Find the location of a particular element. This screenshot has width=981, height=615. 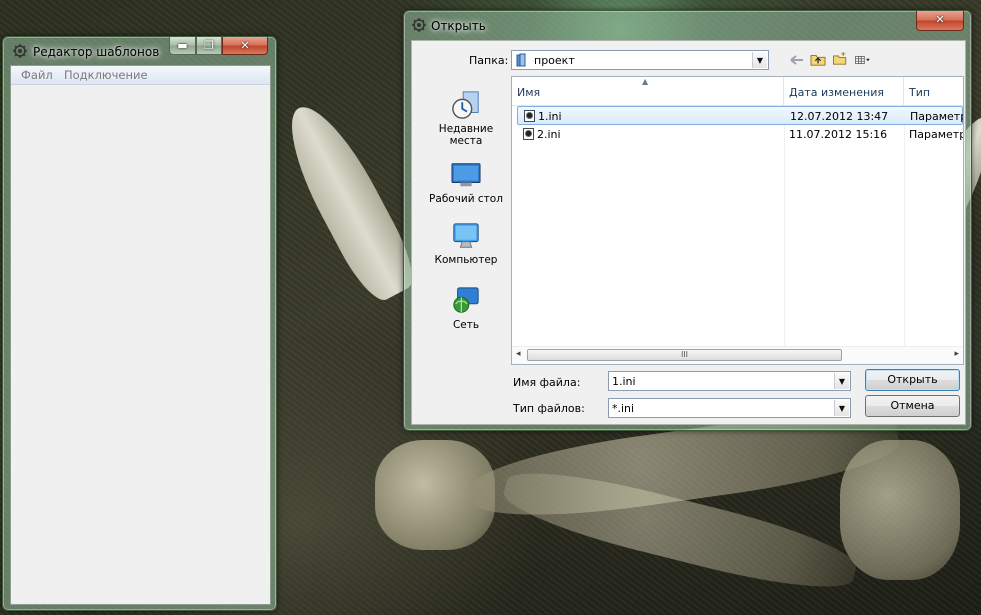

file-name: 1.ini is located at coordinates (550, 116).